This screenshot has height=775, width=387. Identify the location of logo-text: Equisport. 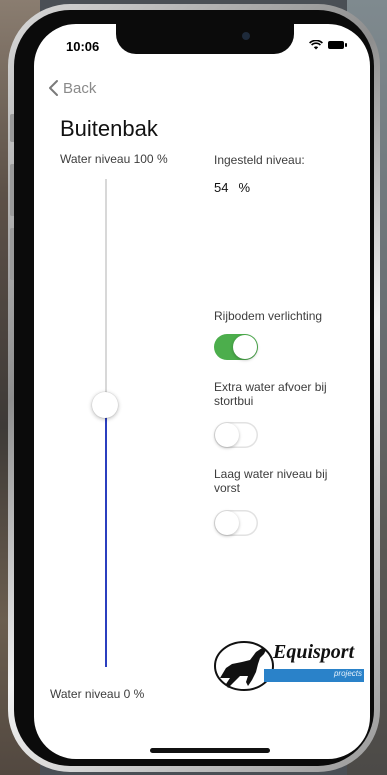
(314, 652).